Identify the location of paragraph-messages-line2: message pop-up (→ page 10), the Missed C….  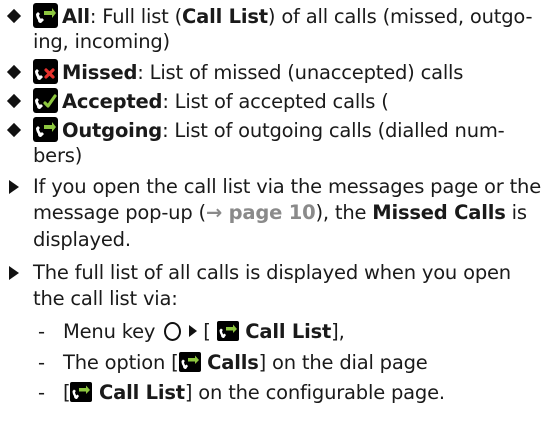
(280, 212).